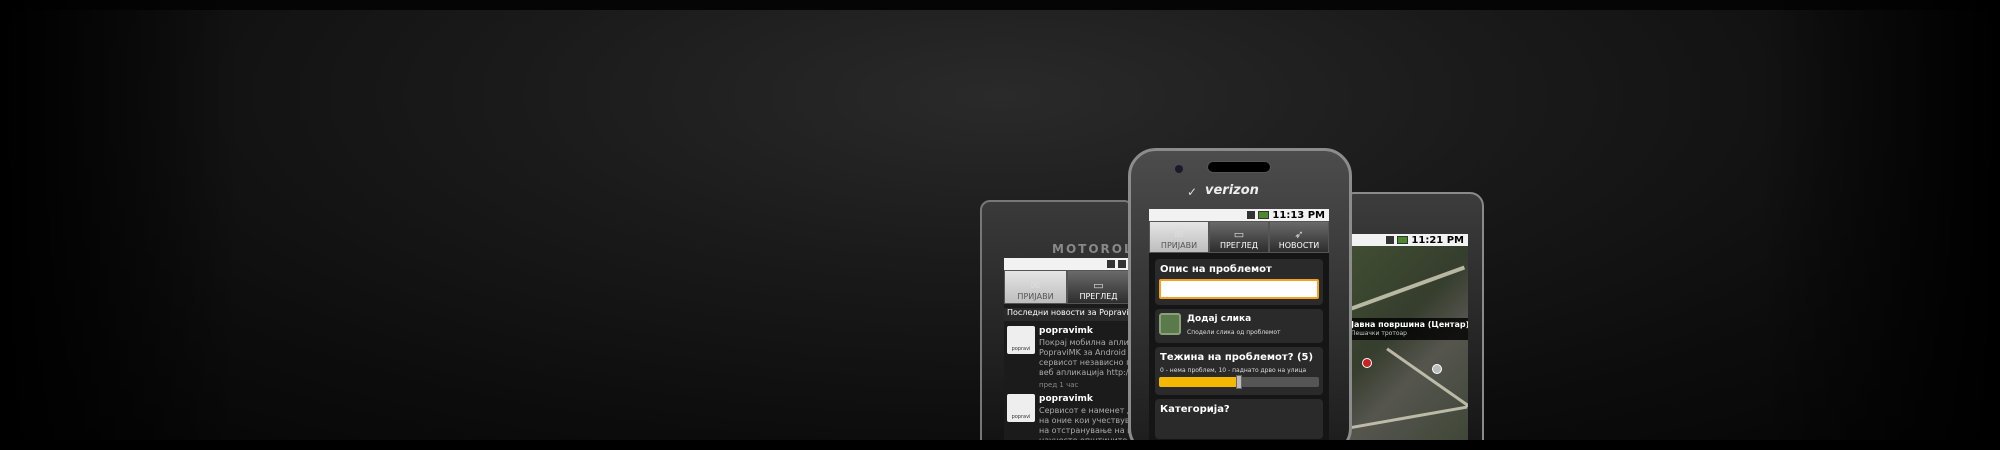 This screenshot has width=2000, height=450. What do you see at coordinates (1170, 324) in the screenshot?
I see `photo-icon` at bounding box center [1170, 324].